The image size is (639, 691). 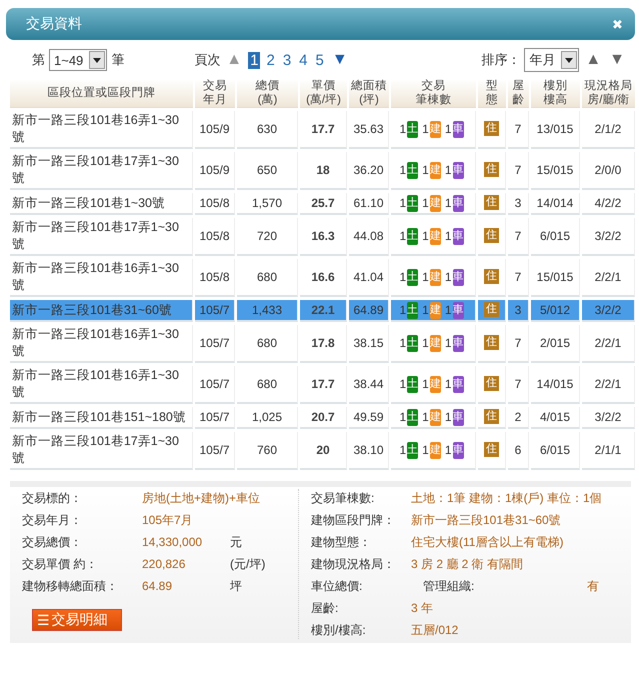 I want to click on detail-unit: 元, so click(x=236, y=542).